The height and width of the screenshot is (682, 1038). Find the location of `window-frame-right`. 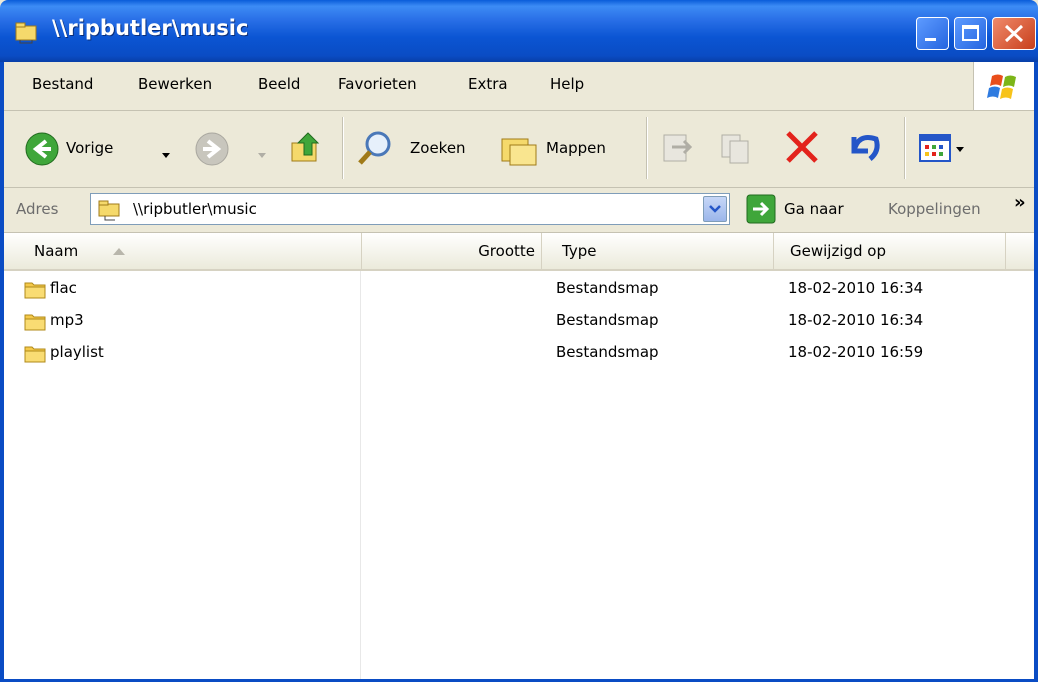

window-frame-right is located at coordinates (1036, 372).